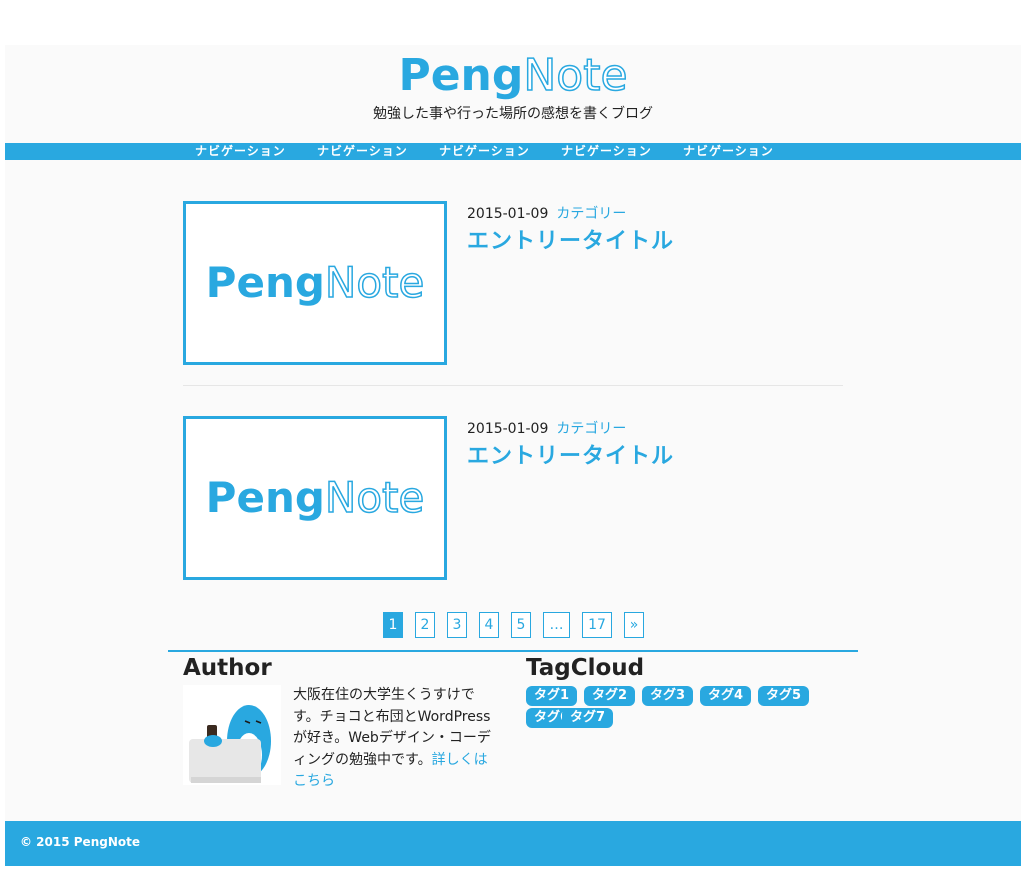 This screenshot has height=889, width=1026. What do you see at coordinates (622, 151) in the screenshot?
I see `nav-item-4: ナビゲーション` at bounding box center [622, 151].